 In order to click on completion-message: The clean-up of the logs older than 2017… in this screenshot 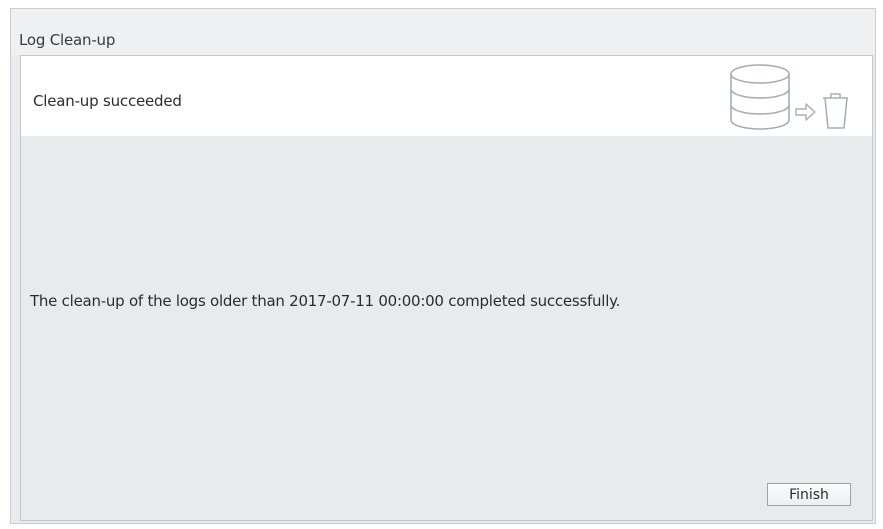, I will do `click(325, 301)`.